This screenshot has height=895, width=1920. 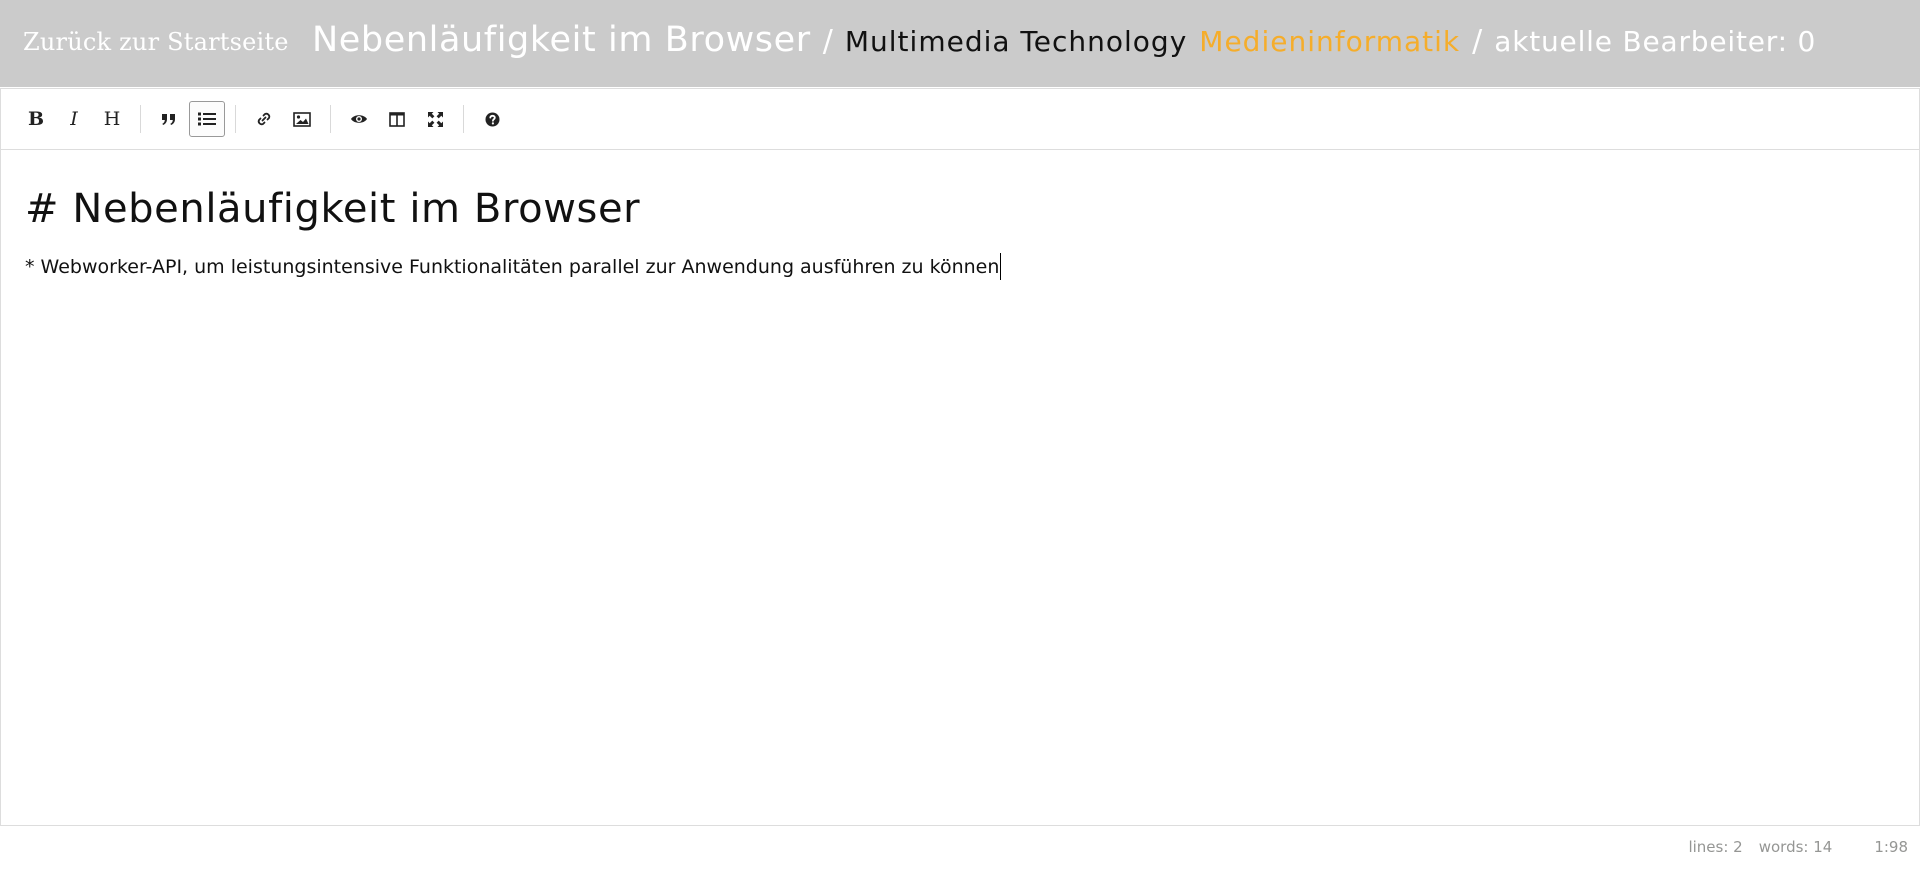 What do you see at coordinates (1795, 847) in the screenshot?
I see `word-count: words: 14` at bounding box center [1795, 847].